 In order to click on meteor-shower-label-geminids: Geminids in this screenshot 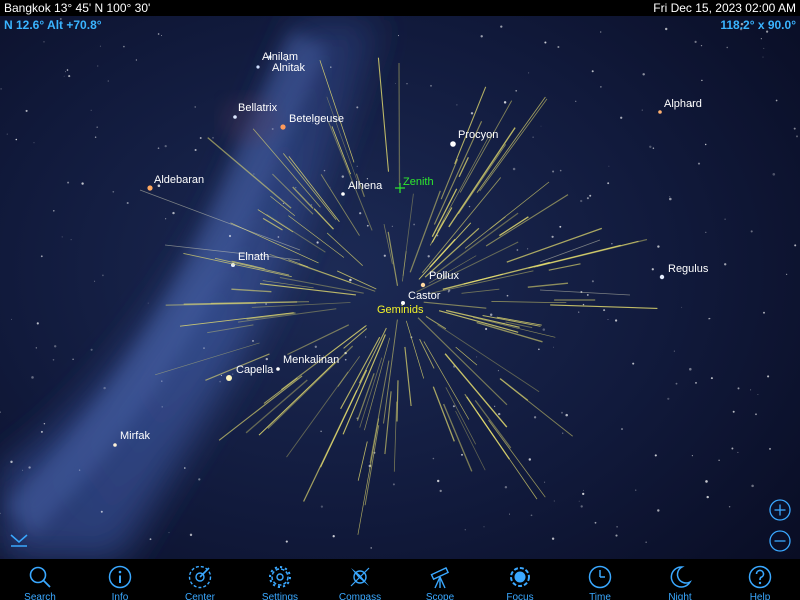, I will do `click(400, 310)`.